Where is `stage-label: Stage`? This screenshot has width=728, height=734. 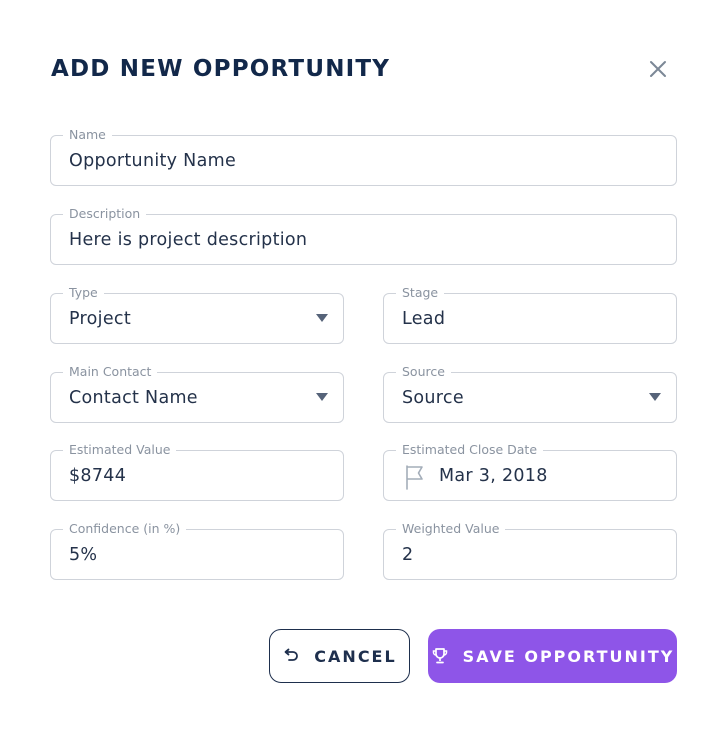
stage-label: Stage is located at coordinates (420, 293).